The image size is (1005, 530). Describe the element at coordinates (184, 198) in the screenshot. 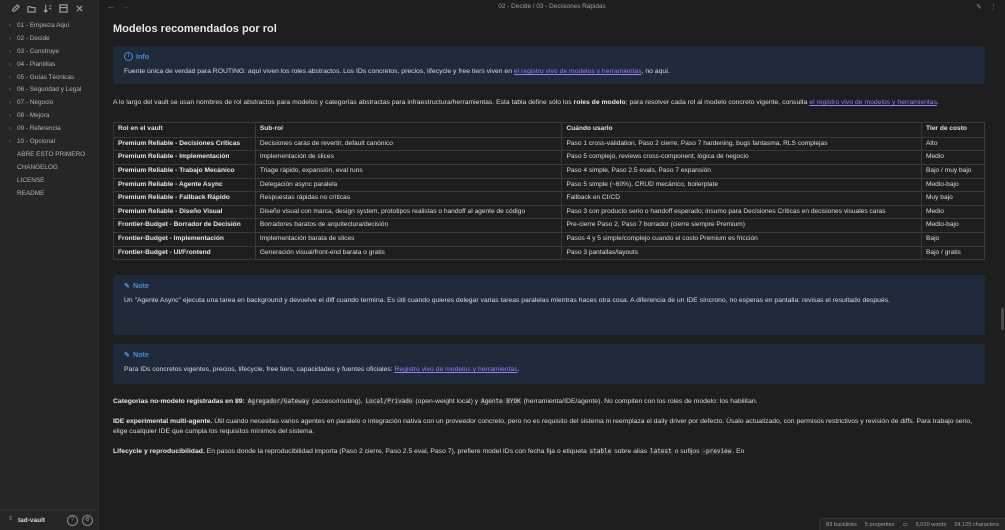

I see `role-cell: Premium Reliable - Fallback Rápido` at that location.